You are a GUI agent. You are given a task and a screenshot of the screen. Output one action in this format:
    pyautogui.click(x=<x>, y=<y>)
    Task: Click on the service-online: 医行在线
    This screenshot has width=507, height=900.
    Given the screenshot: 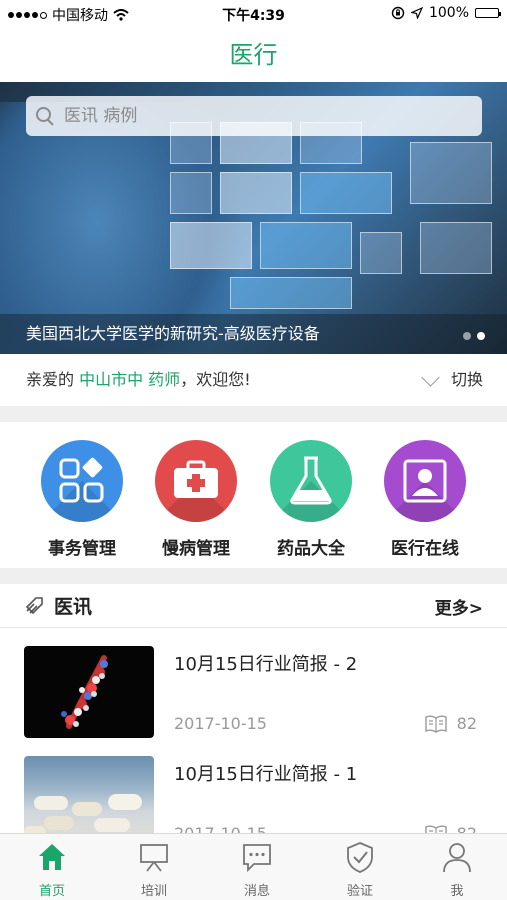 What is the action you would take?
    pyautogui.click(x=425, y=499)
    